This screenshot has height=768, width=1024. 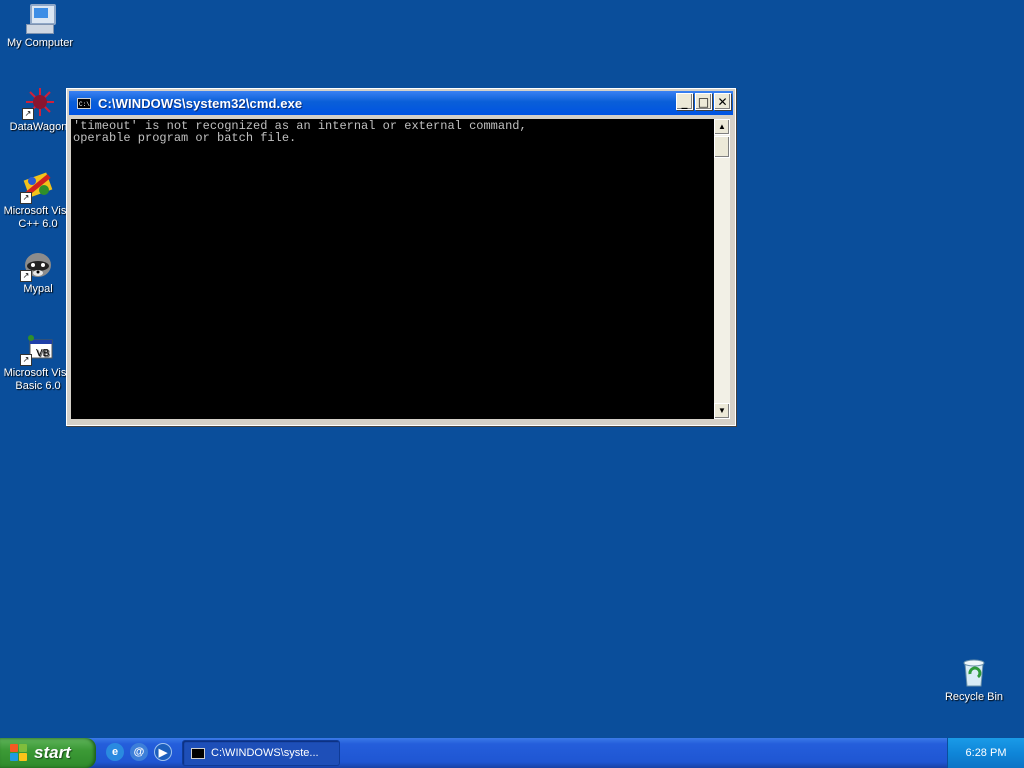 I want to click on quick-launch: e @ ▶, so click(x=139, y=752).